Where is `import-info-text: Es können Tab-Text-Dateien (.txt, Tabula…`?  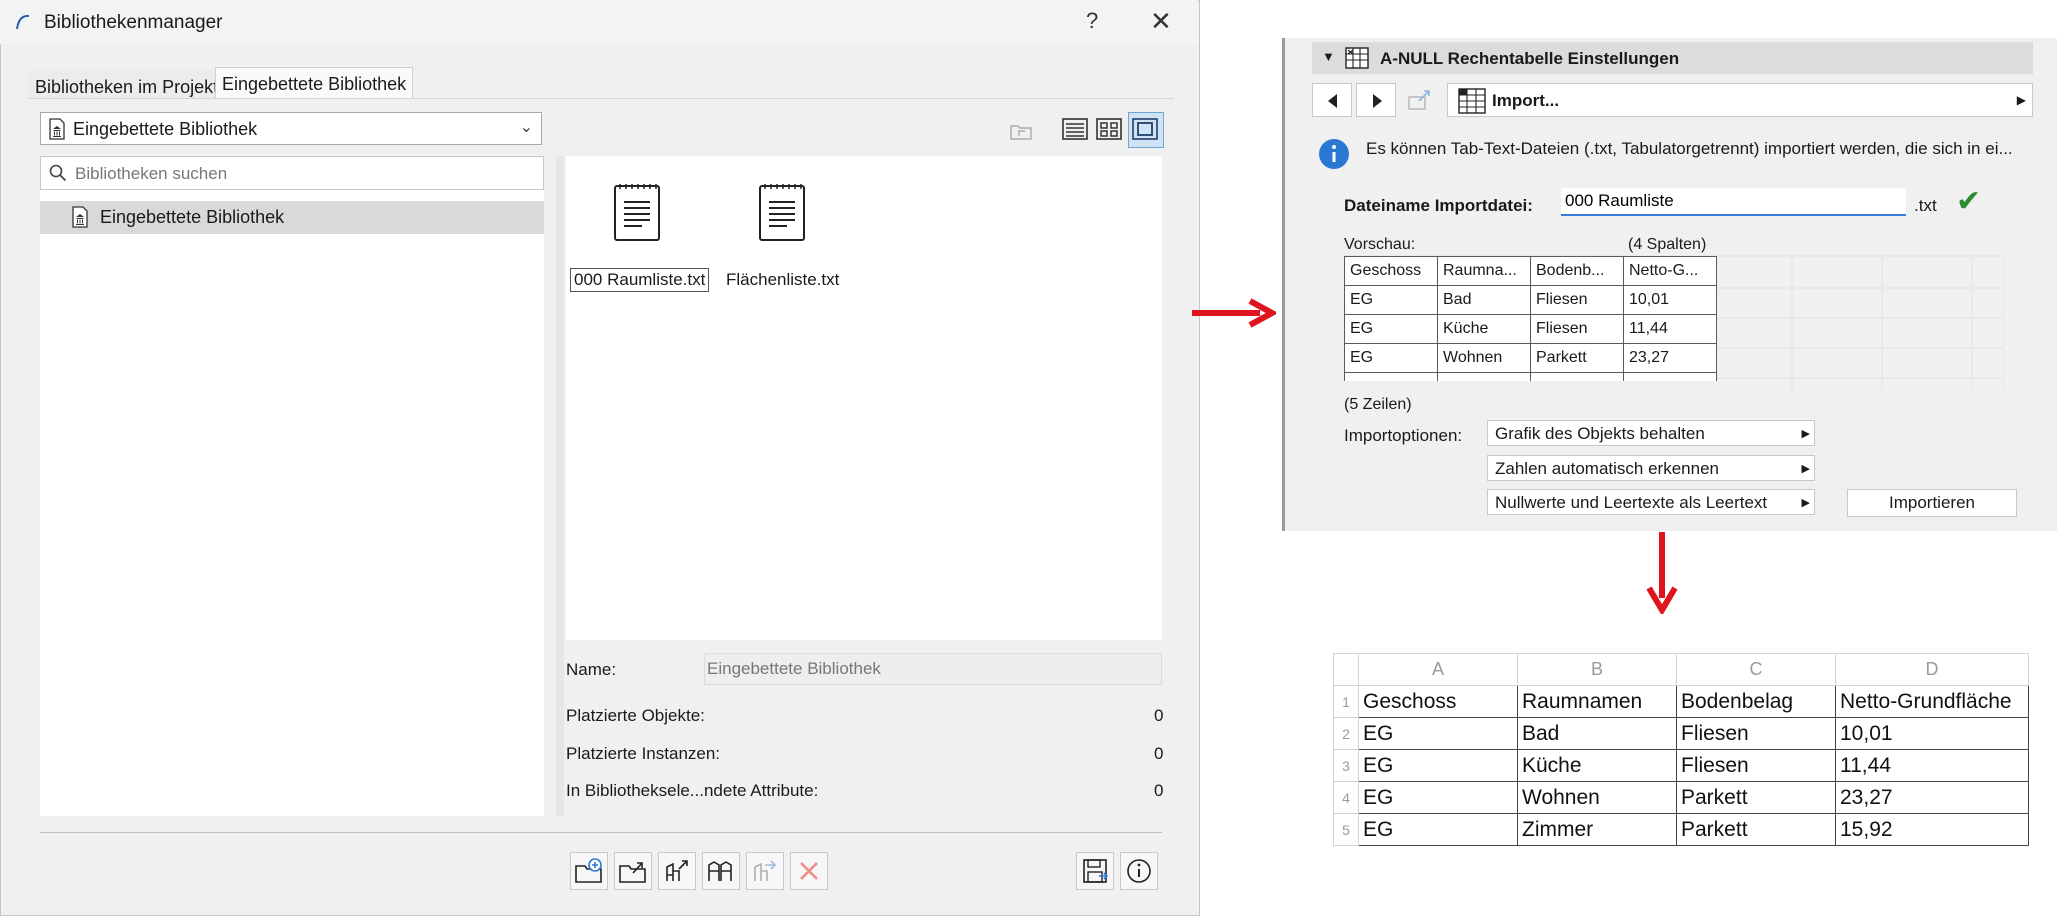 import-info-text: Es können Tab-Text-Dateien (.txt, Tabula… is located at coordinates (1689, 148).